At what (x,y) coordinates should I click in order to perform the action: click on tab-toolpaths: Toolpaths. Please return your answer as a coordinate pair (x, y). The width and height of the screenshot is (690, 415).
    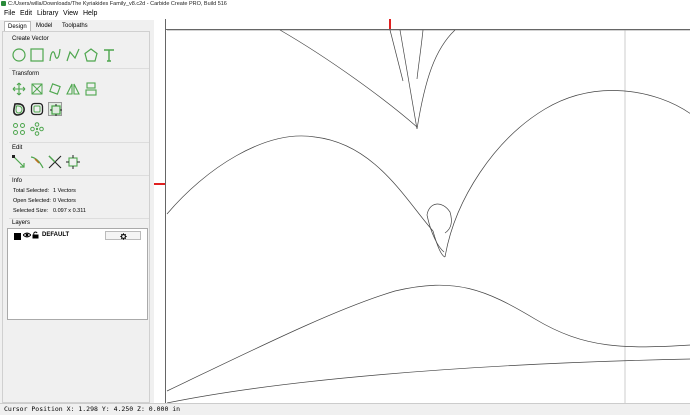
    Looking at the image, I should click on (75, 26).